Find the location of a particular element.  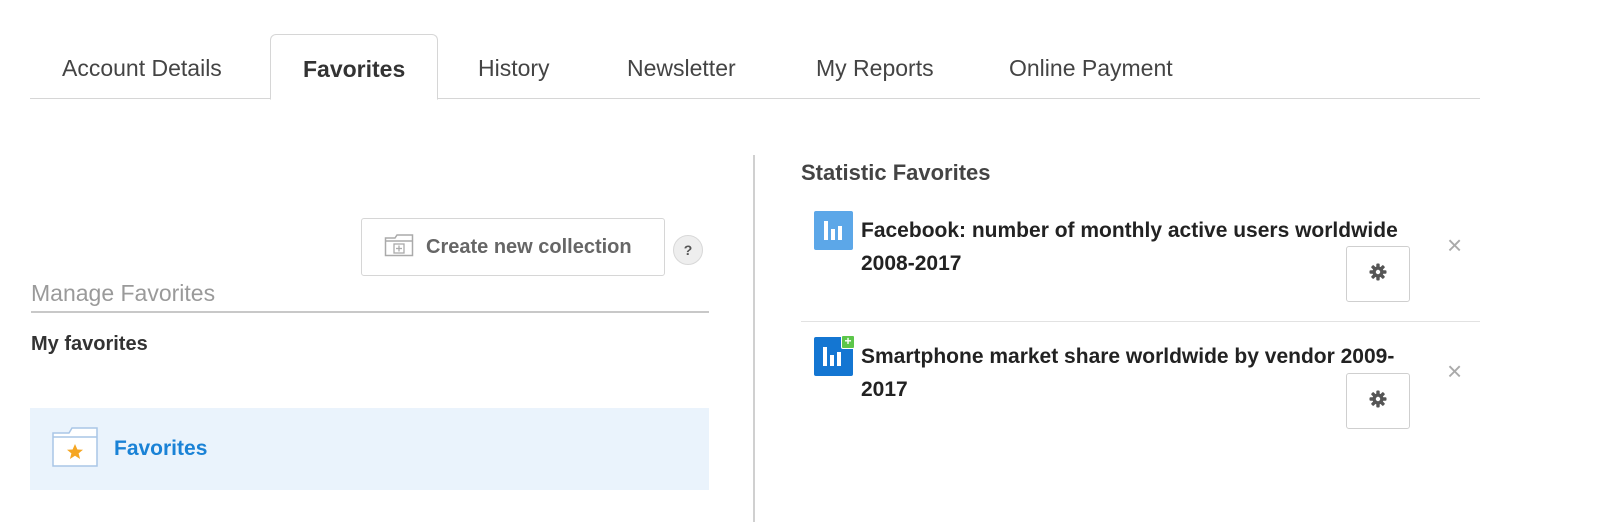

create-collection-button: Create new collection is located at coordinates (513, 247).